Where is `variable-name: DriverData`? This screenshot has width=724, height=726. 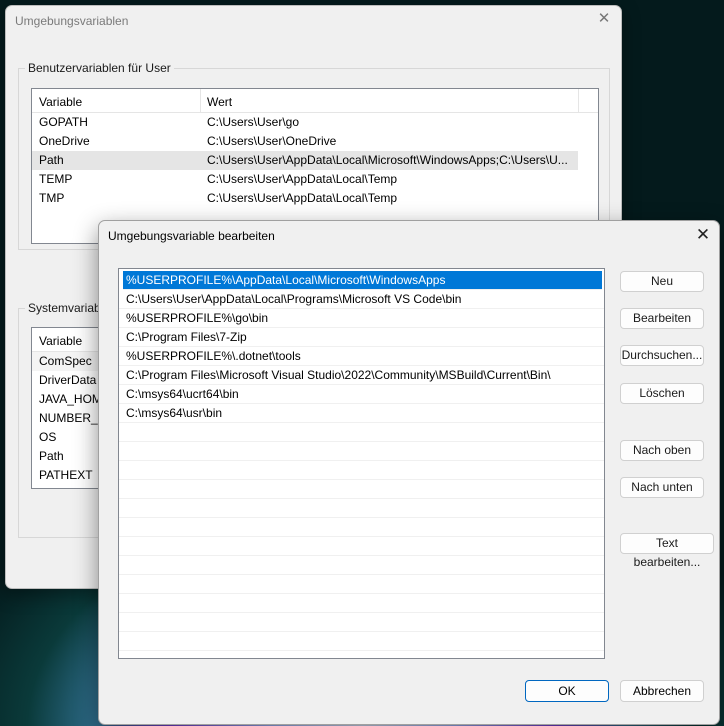
variable-name: DriverData is located at coordinates (68, 380).